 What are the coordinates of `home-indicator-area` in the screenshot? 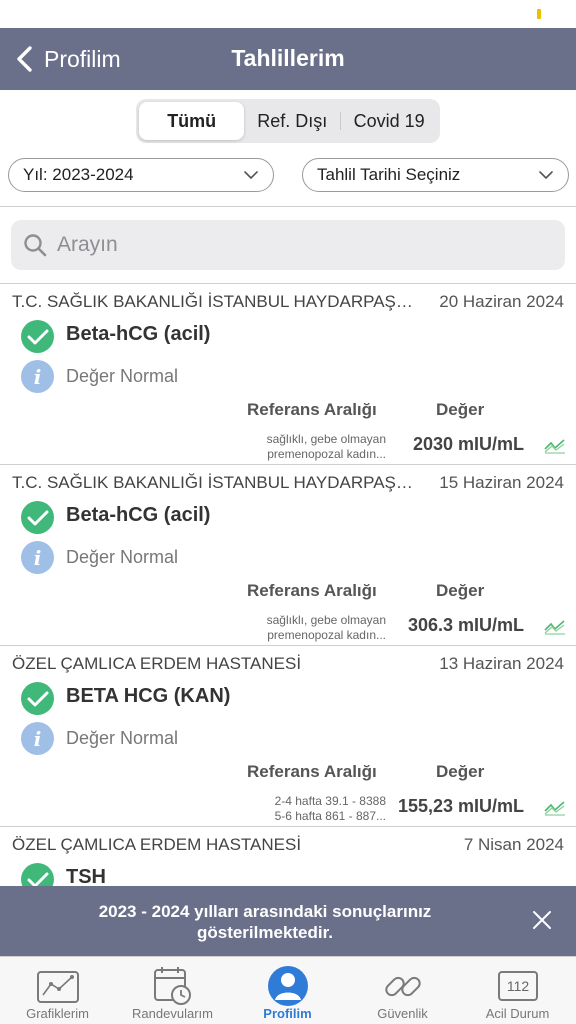 It's located at (288, 1022).